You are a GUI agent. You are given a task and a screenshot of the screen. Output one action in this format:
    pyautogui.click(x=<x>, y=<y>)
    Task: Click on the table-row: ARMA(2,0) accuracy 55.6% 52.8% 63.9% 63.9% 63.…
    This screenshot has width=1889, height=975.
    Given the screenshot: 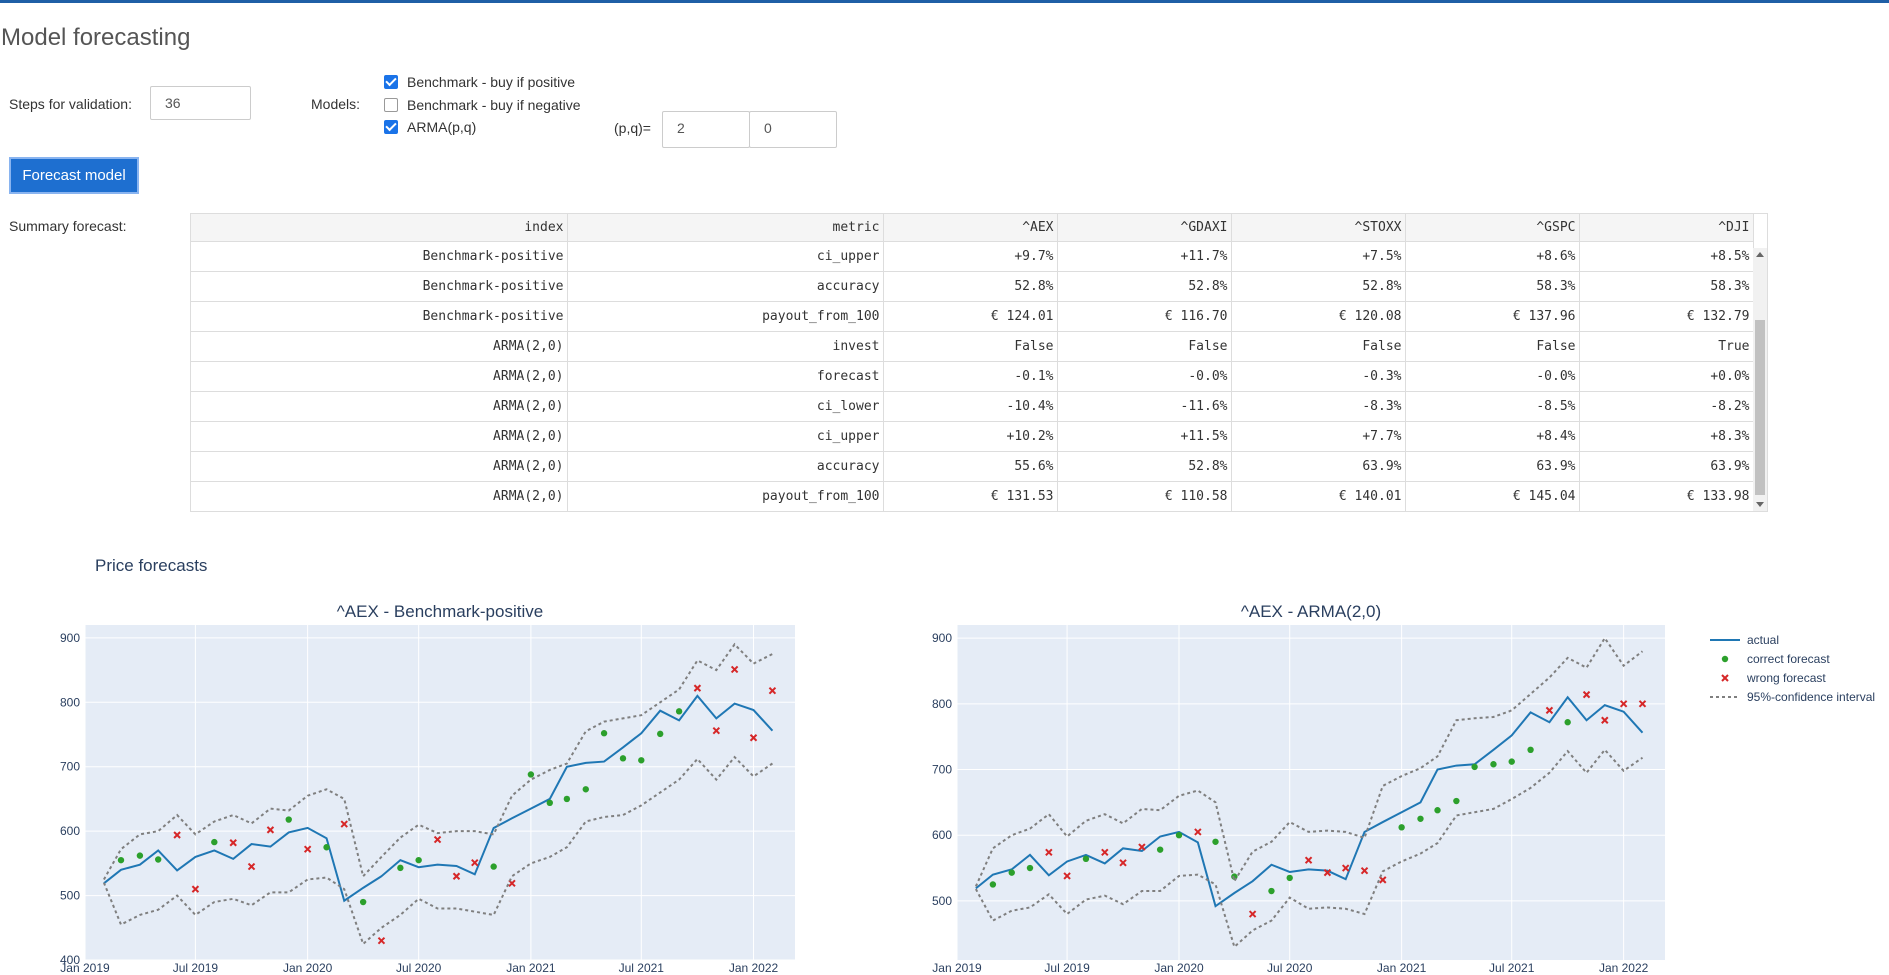 What is the action you would take?
    pyautogui.click(x=972, y=466)
    